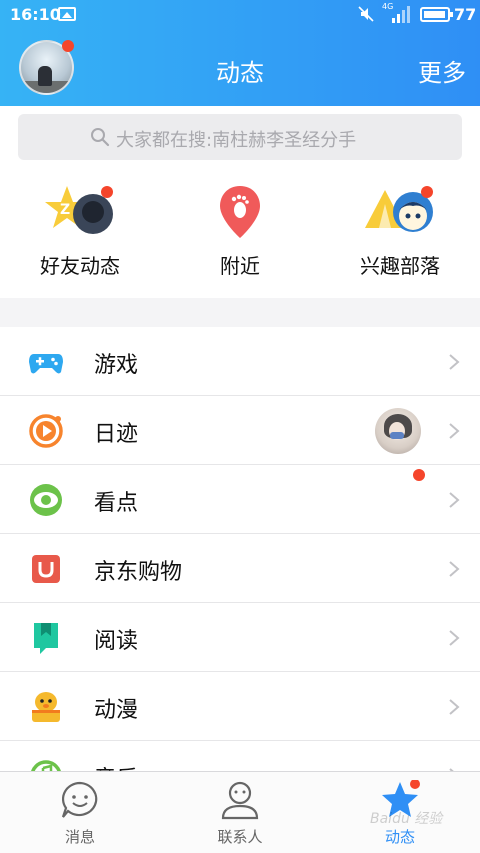  What do you see at coordinates (436, 14) in the screenshot?
I see `battery-icon` at bounding box center [436, 14].